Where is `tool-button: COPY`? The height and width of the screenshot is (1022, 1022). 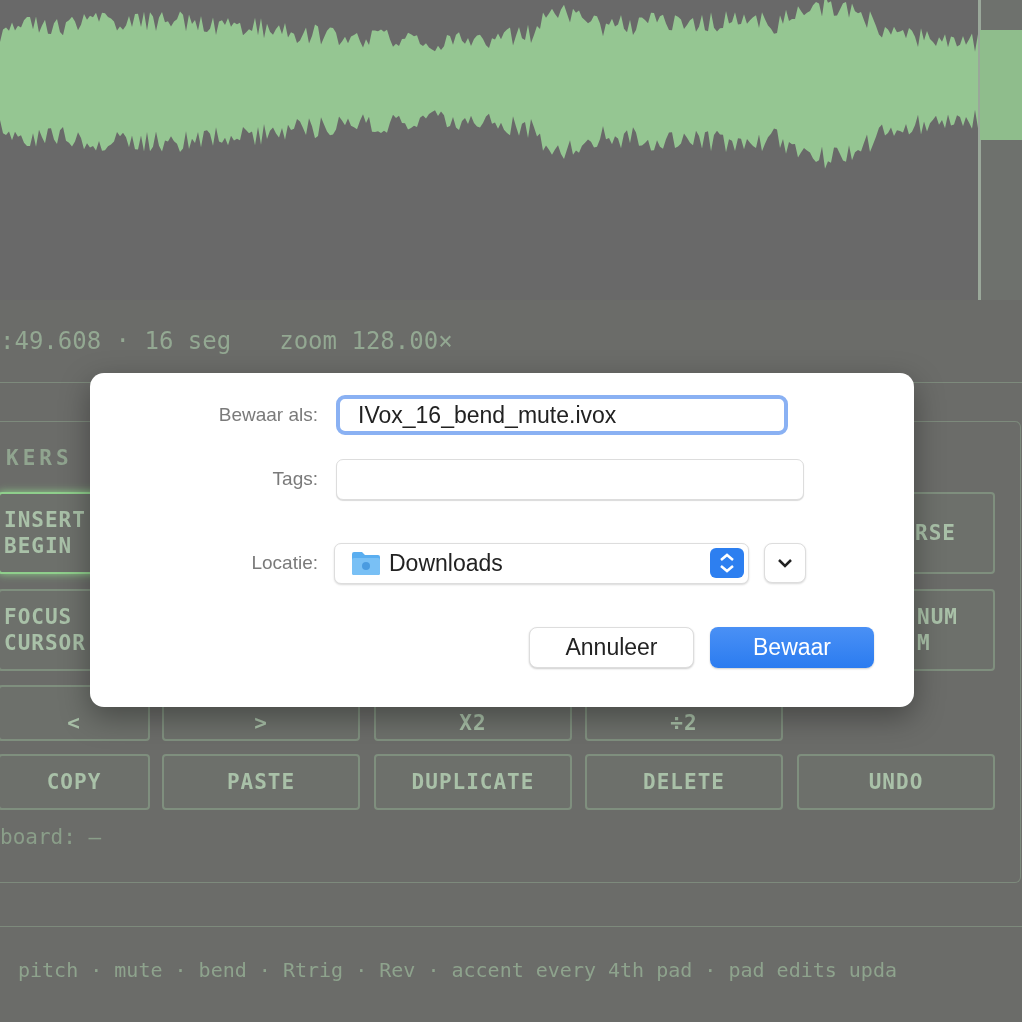 tool-button: COPY is located at coordinates (75, 782).